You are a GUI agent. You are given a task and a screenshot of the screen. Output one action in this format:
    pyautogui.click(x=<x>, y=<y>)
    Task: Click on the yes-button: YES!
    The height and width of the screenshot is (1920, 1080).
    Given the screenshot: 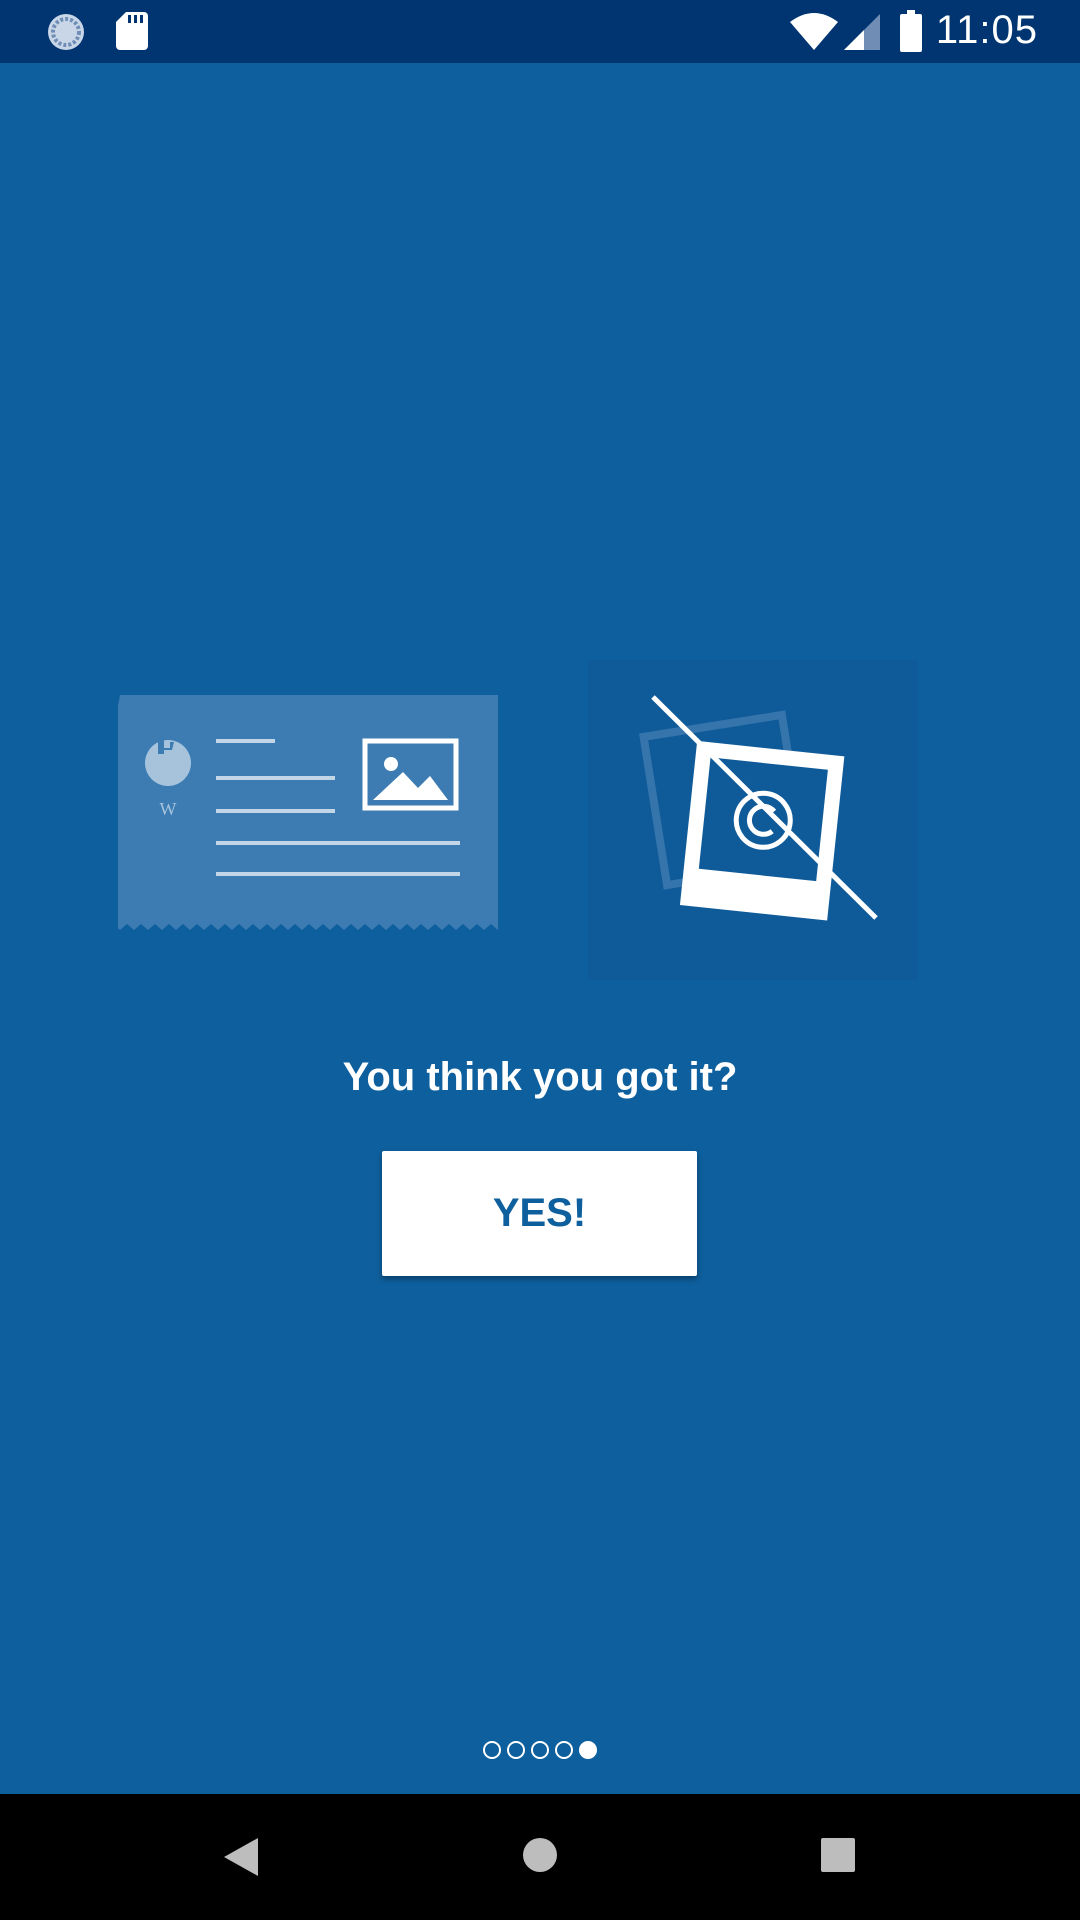 What is the action you would take?
    pyautogui.click(x=539, y=1213)
    